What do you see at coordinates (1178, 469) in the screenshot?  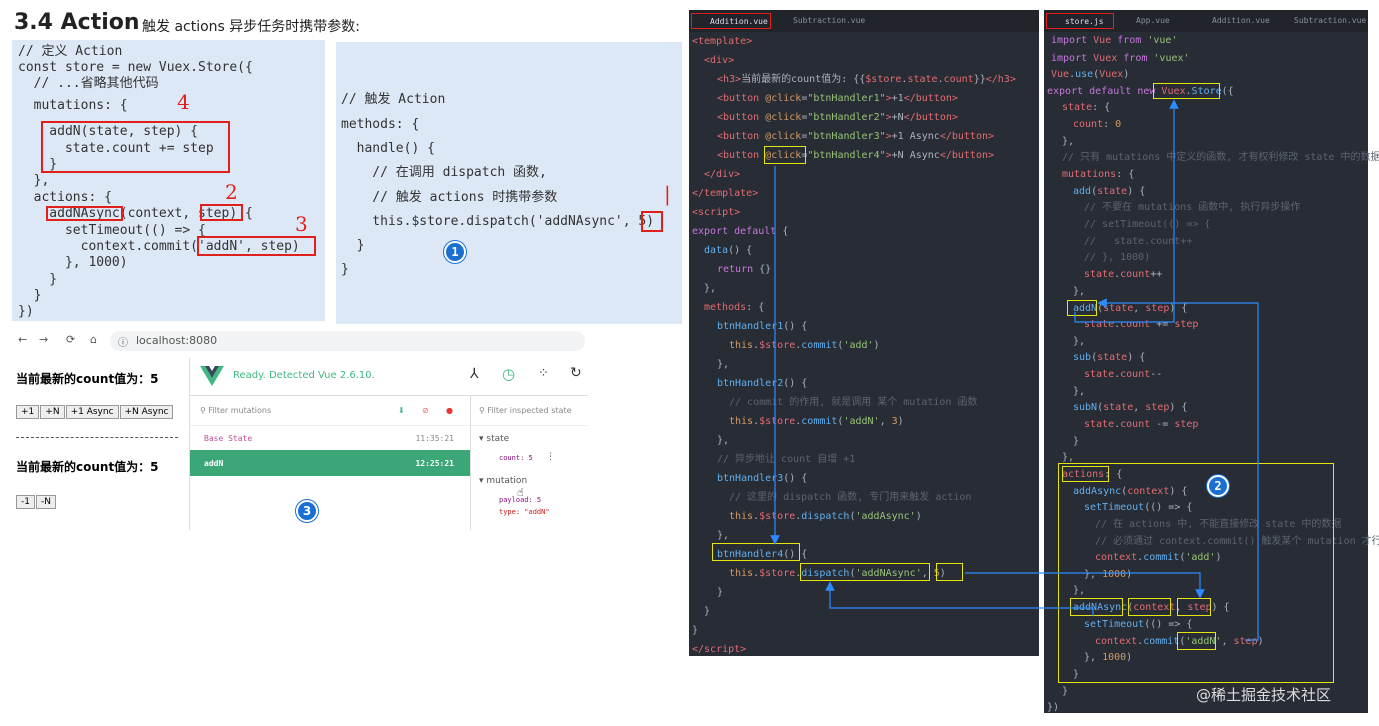 I see `arrow-commit-to-mutation` at bounding box center [1178, 469].